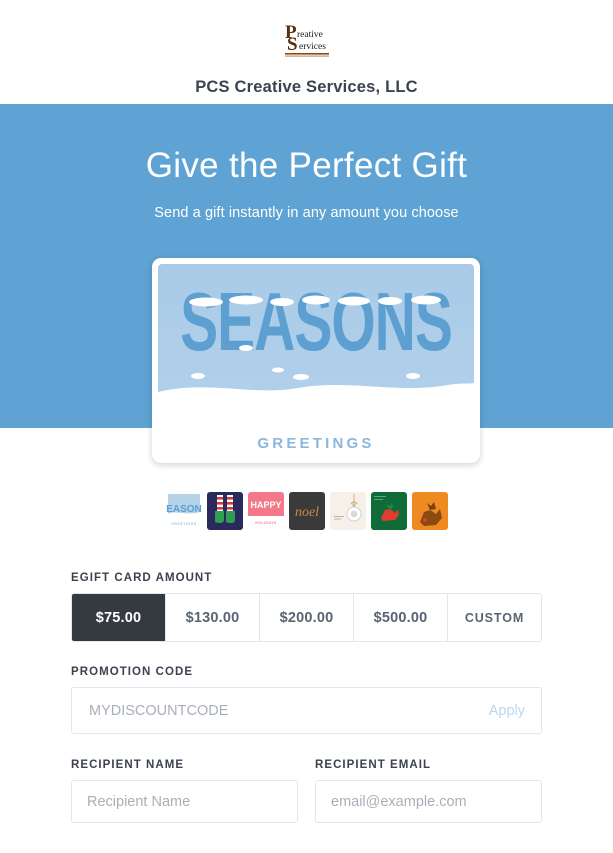 This screenshot has width=613, height=853. Describe the element at coordinates (142, 578) in the screenshot. I see `amount-label: EGIFT CARD AMOUNT` at that location.